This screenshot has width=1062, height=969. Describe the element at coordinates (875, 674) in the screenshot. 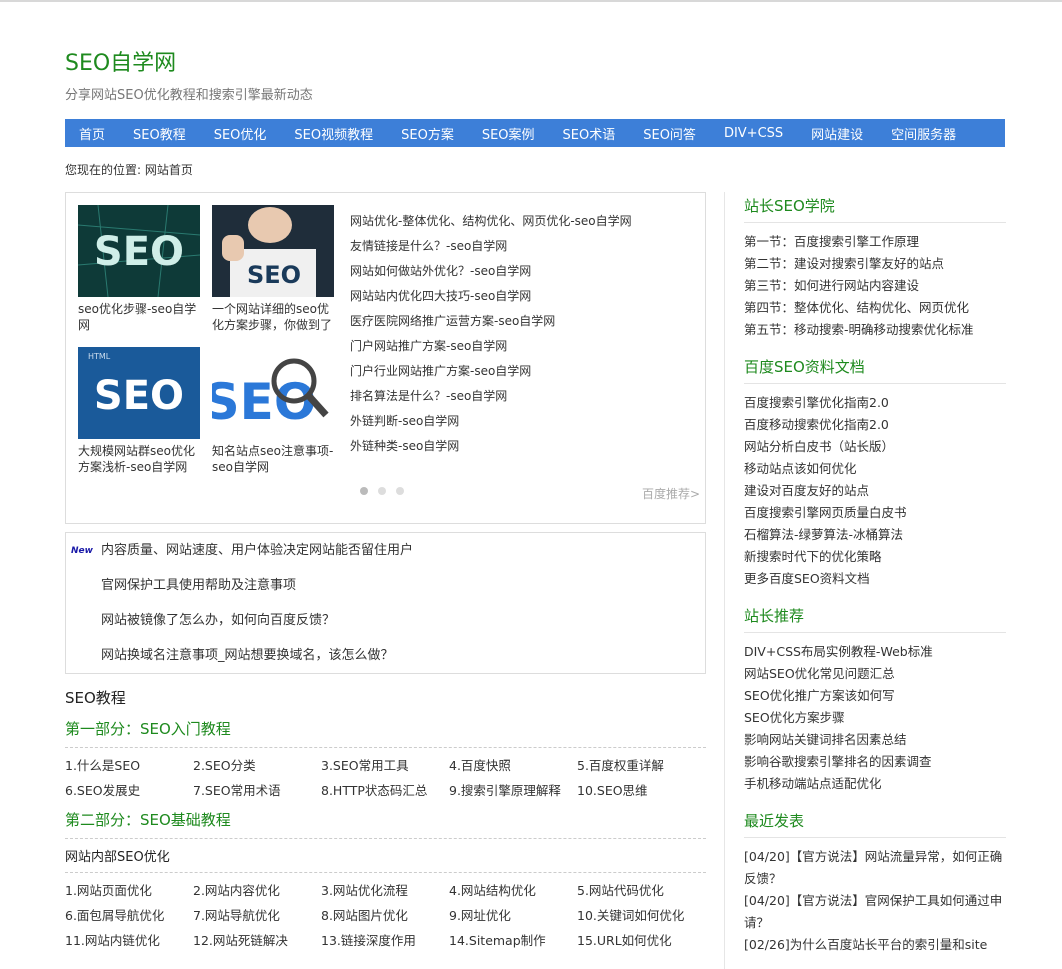

I see `list-item: 网站SEO优化常见问题汇总` at that location.